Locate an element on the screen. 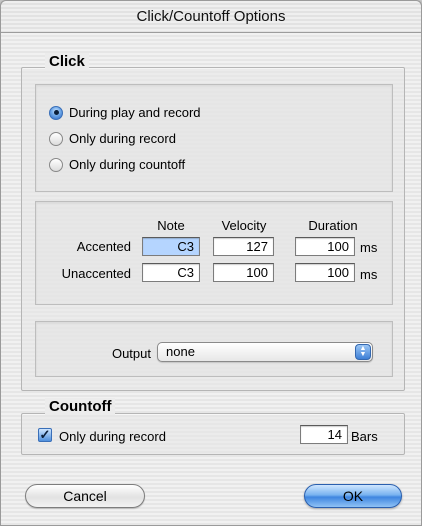  column-header-duration: Duration is located at coordinates (333, 225).